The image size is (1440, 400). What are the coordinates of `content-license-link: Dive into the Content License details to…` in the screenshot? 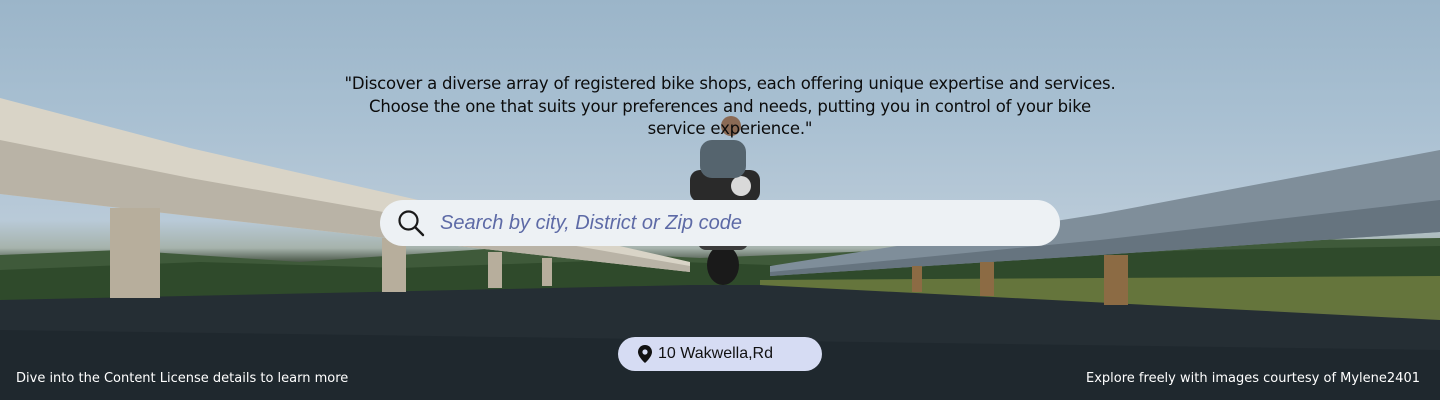 It's located at (182, 378).